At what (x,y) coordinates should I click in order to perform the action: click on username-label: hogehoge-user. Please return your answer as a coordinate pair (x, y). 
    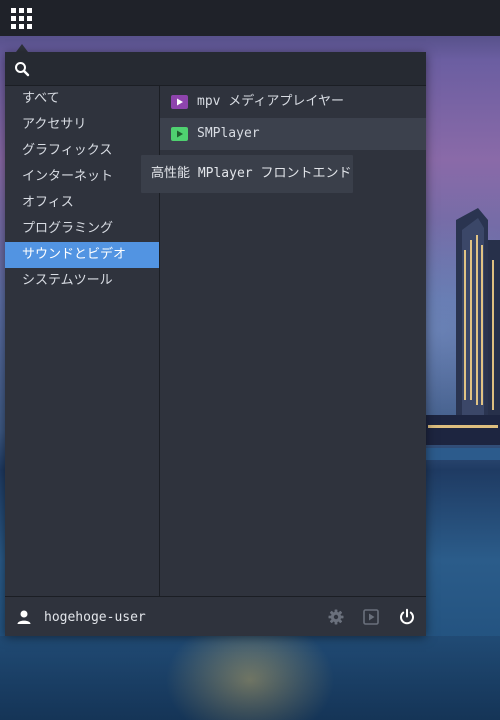
    Looking at the image, I should click on (95, 616).